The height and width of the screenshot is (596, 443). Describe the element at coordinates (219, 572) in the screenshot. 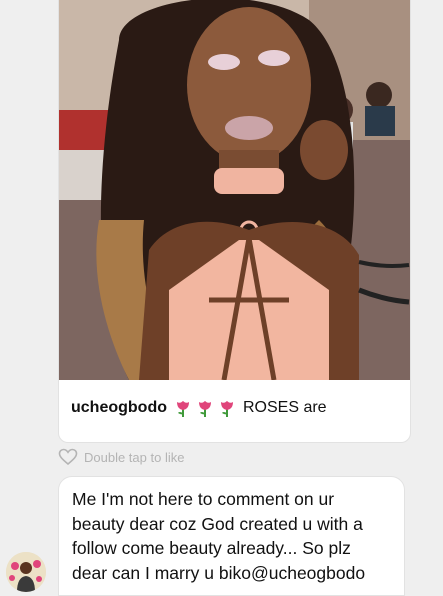

I see `comment-line: dear can I marry u biko@ucheogbodo` at that location.